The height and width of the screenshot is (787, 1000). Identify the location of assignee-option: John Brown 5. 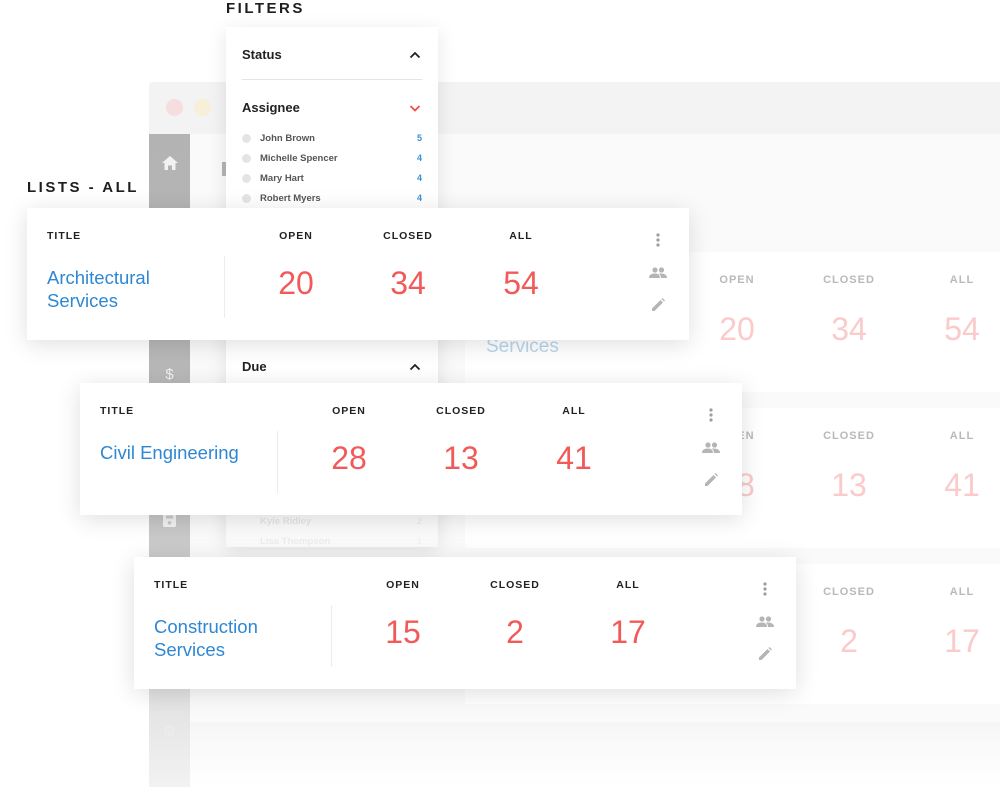
(332, 138).